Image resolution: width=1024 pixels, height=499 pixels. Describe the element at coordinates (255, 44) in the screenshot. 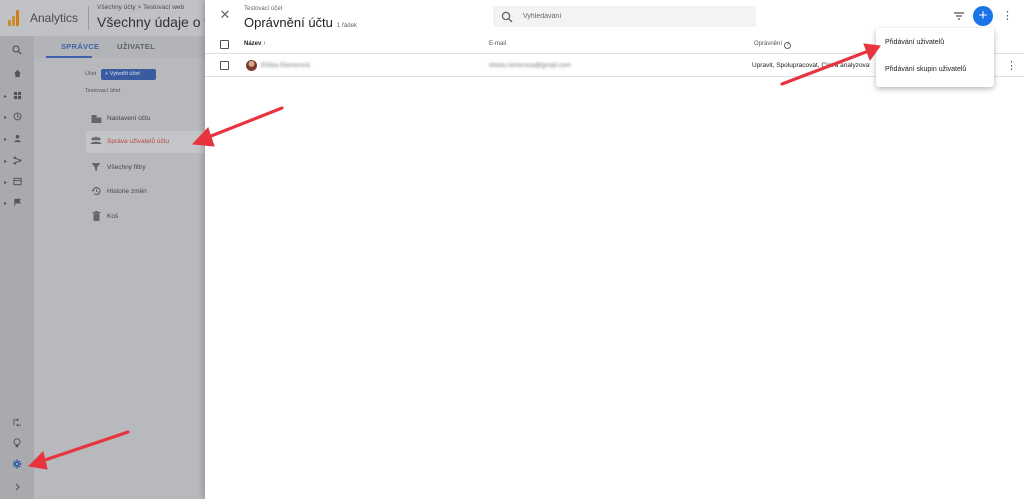

I see `column-name: Název ↑` at that location.